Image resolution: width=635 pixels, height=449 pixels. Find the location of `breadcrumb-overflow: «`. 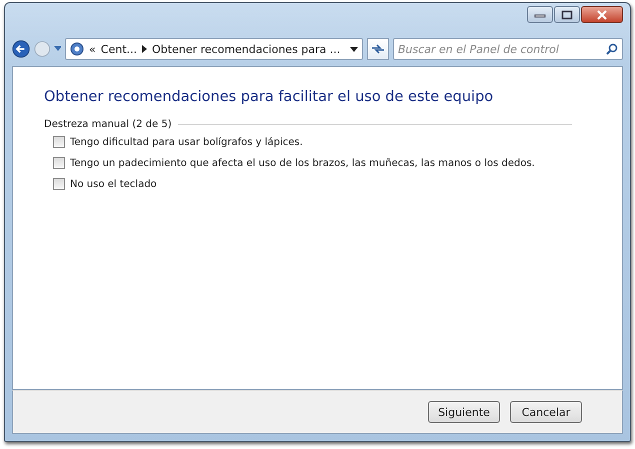

breadcrumb-overflow: « is located at coordinates (92, 49).